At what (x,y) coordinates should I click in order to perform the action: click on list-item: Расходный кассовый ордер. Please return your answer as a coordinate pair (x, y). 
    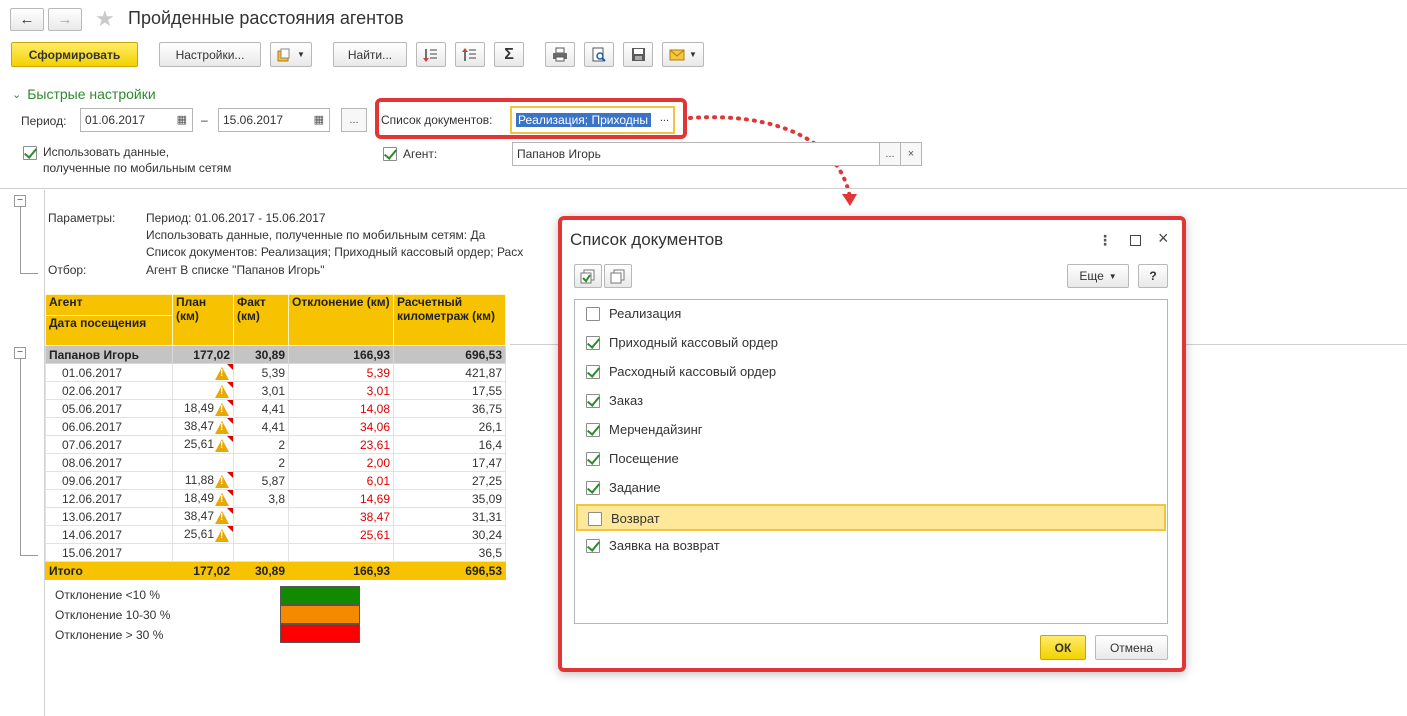
    Looking at the image, I should click on (871, 372).